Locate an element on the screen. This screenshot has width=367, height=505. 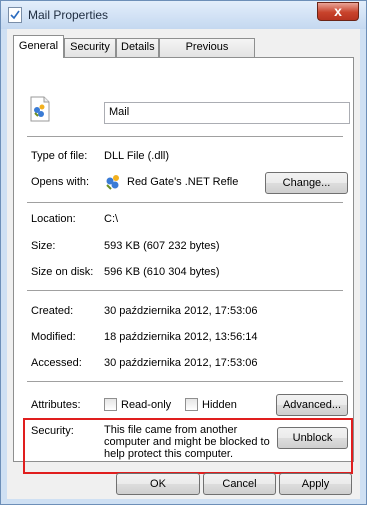
tab-previous-versions: Previous Versions is located at coordinates (207, 54).